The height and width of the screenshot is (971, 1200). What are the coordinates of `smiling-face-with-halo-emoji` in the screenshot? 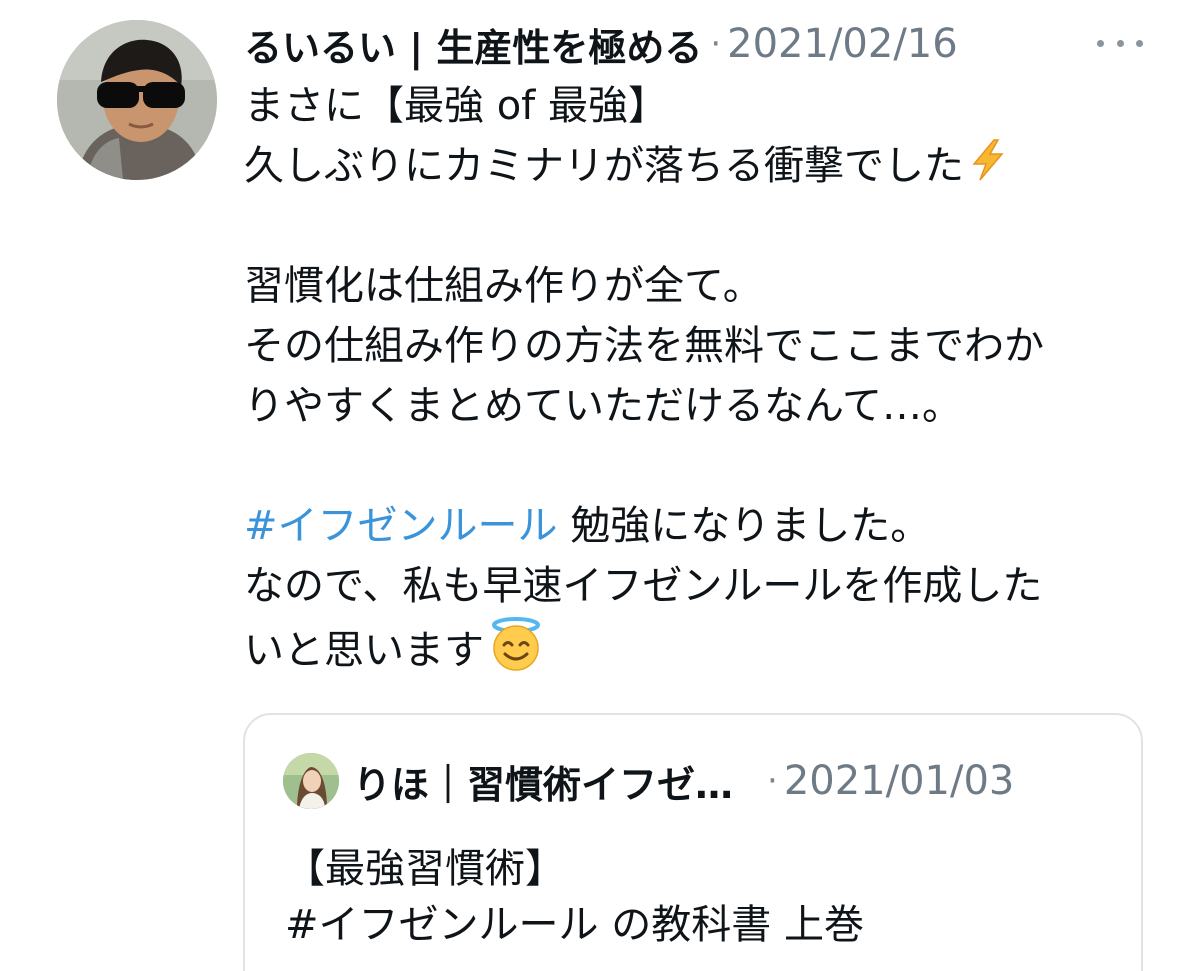 It's located at (516, 652).